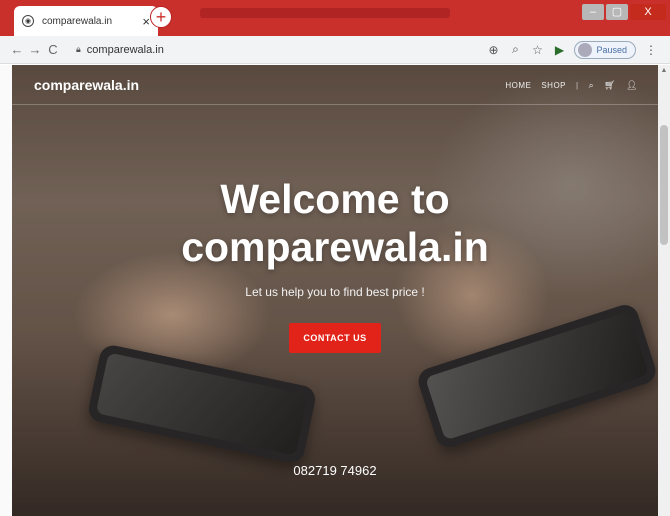 This screenshot has width=670, height=516. Describe the element at coordinates (335, 199) in the screenshot. I see `hero-title-line-1: Welcome to` at that location.